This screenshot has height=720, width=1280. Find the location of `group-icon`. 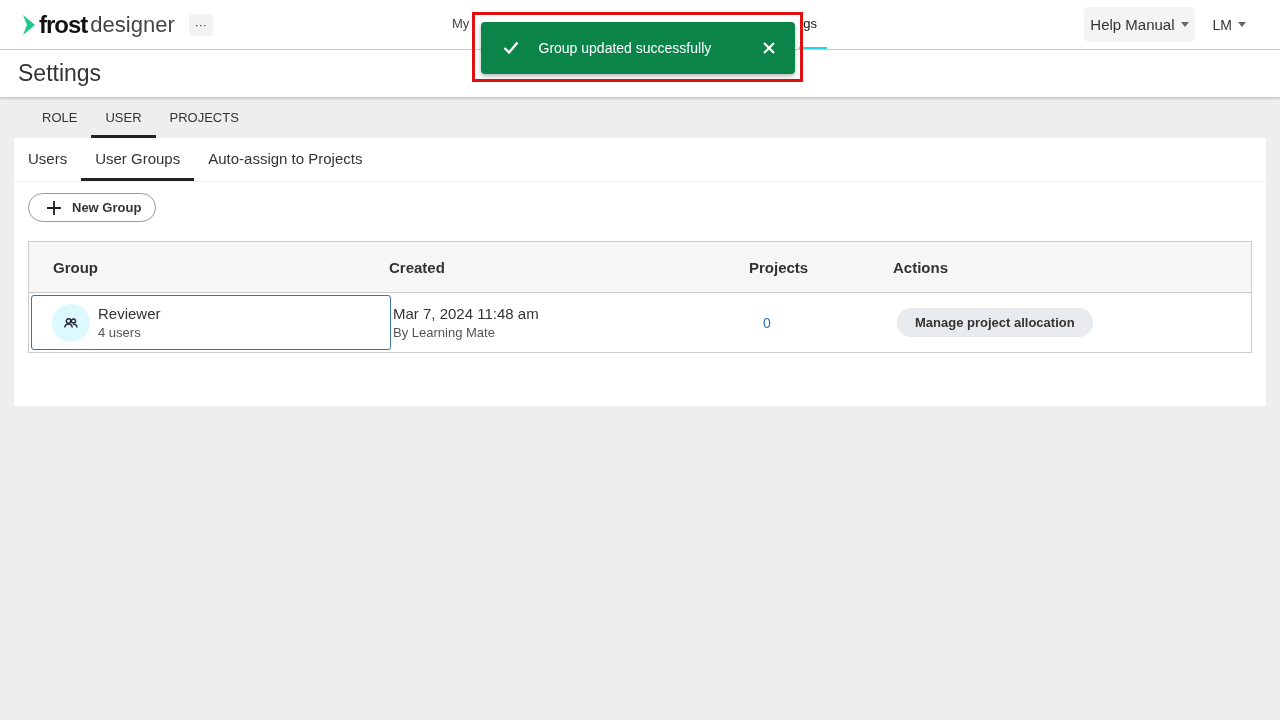

group-icon is located at coordinates (71, 322).